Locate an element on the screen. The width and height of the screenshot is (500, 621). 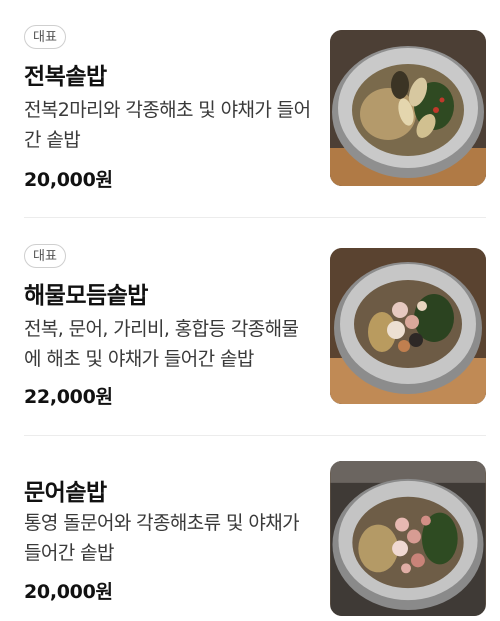
menu-item-name: 전복솥밥 is located at coordinates (65, 77).